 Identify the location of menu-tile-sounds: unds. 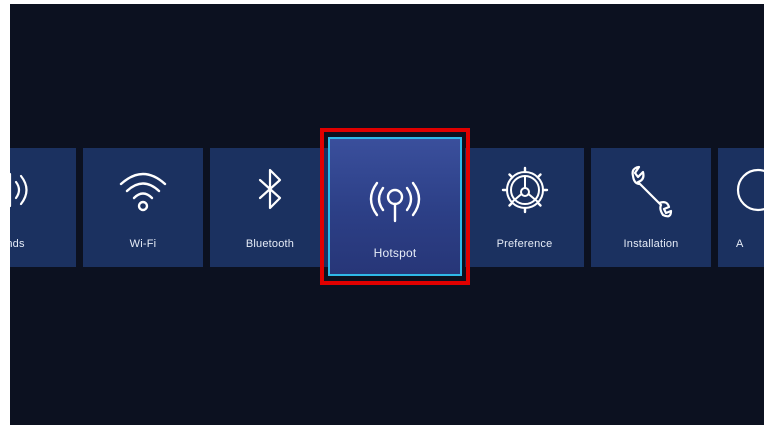
(43, 207).